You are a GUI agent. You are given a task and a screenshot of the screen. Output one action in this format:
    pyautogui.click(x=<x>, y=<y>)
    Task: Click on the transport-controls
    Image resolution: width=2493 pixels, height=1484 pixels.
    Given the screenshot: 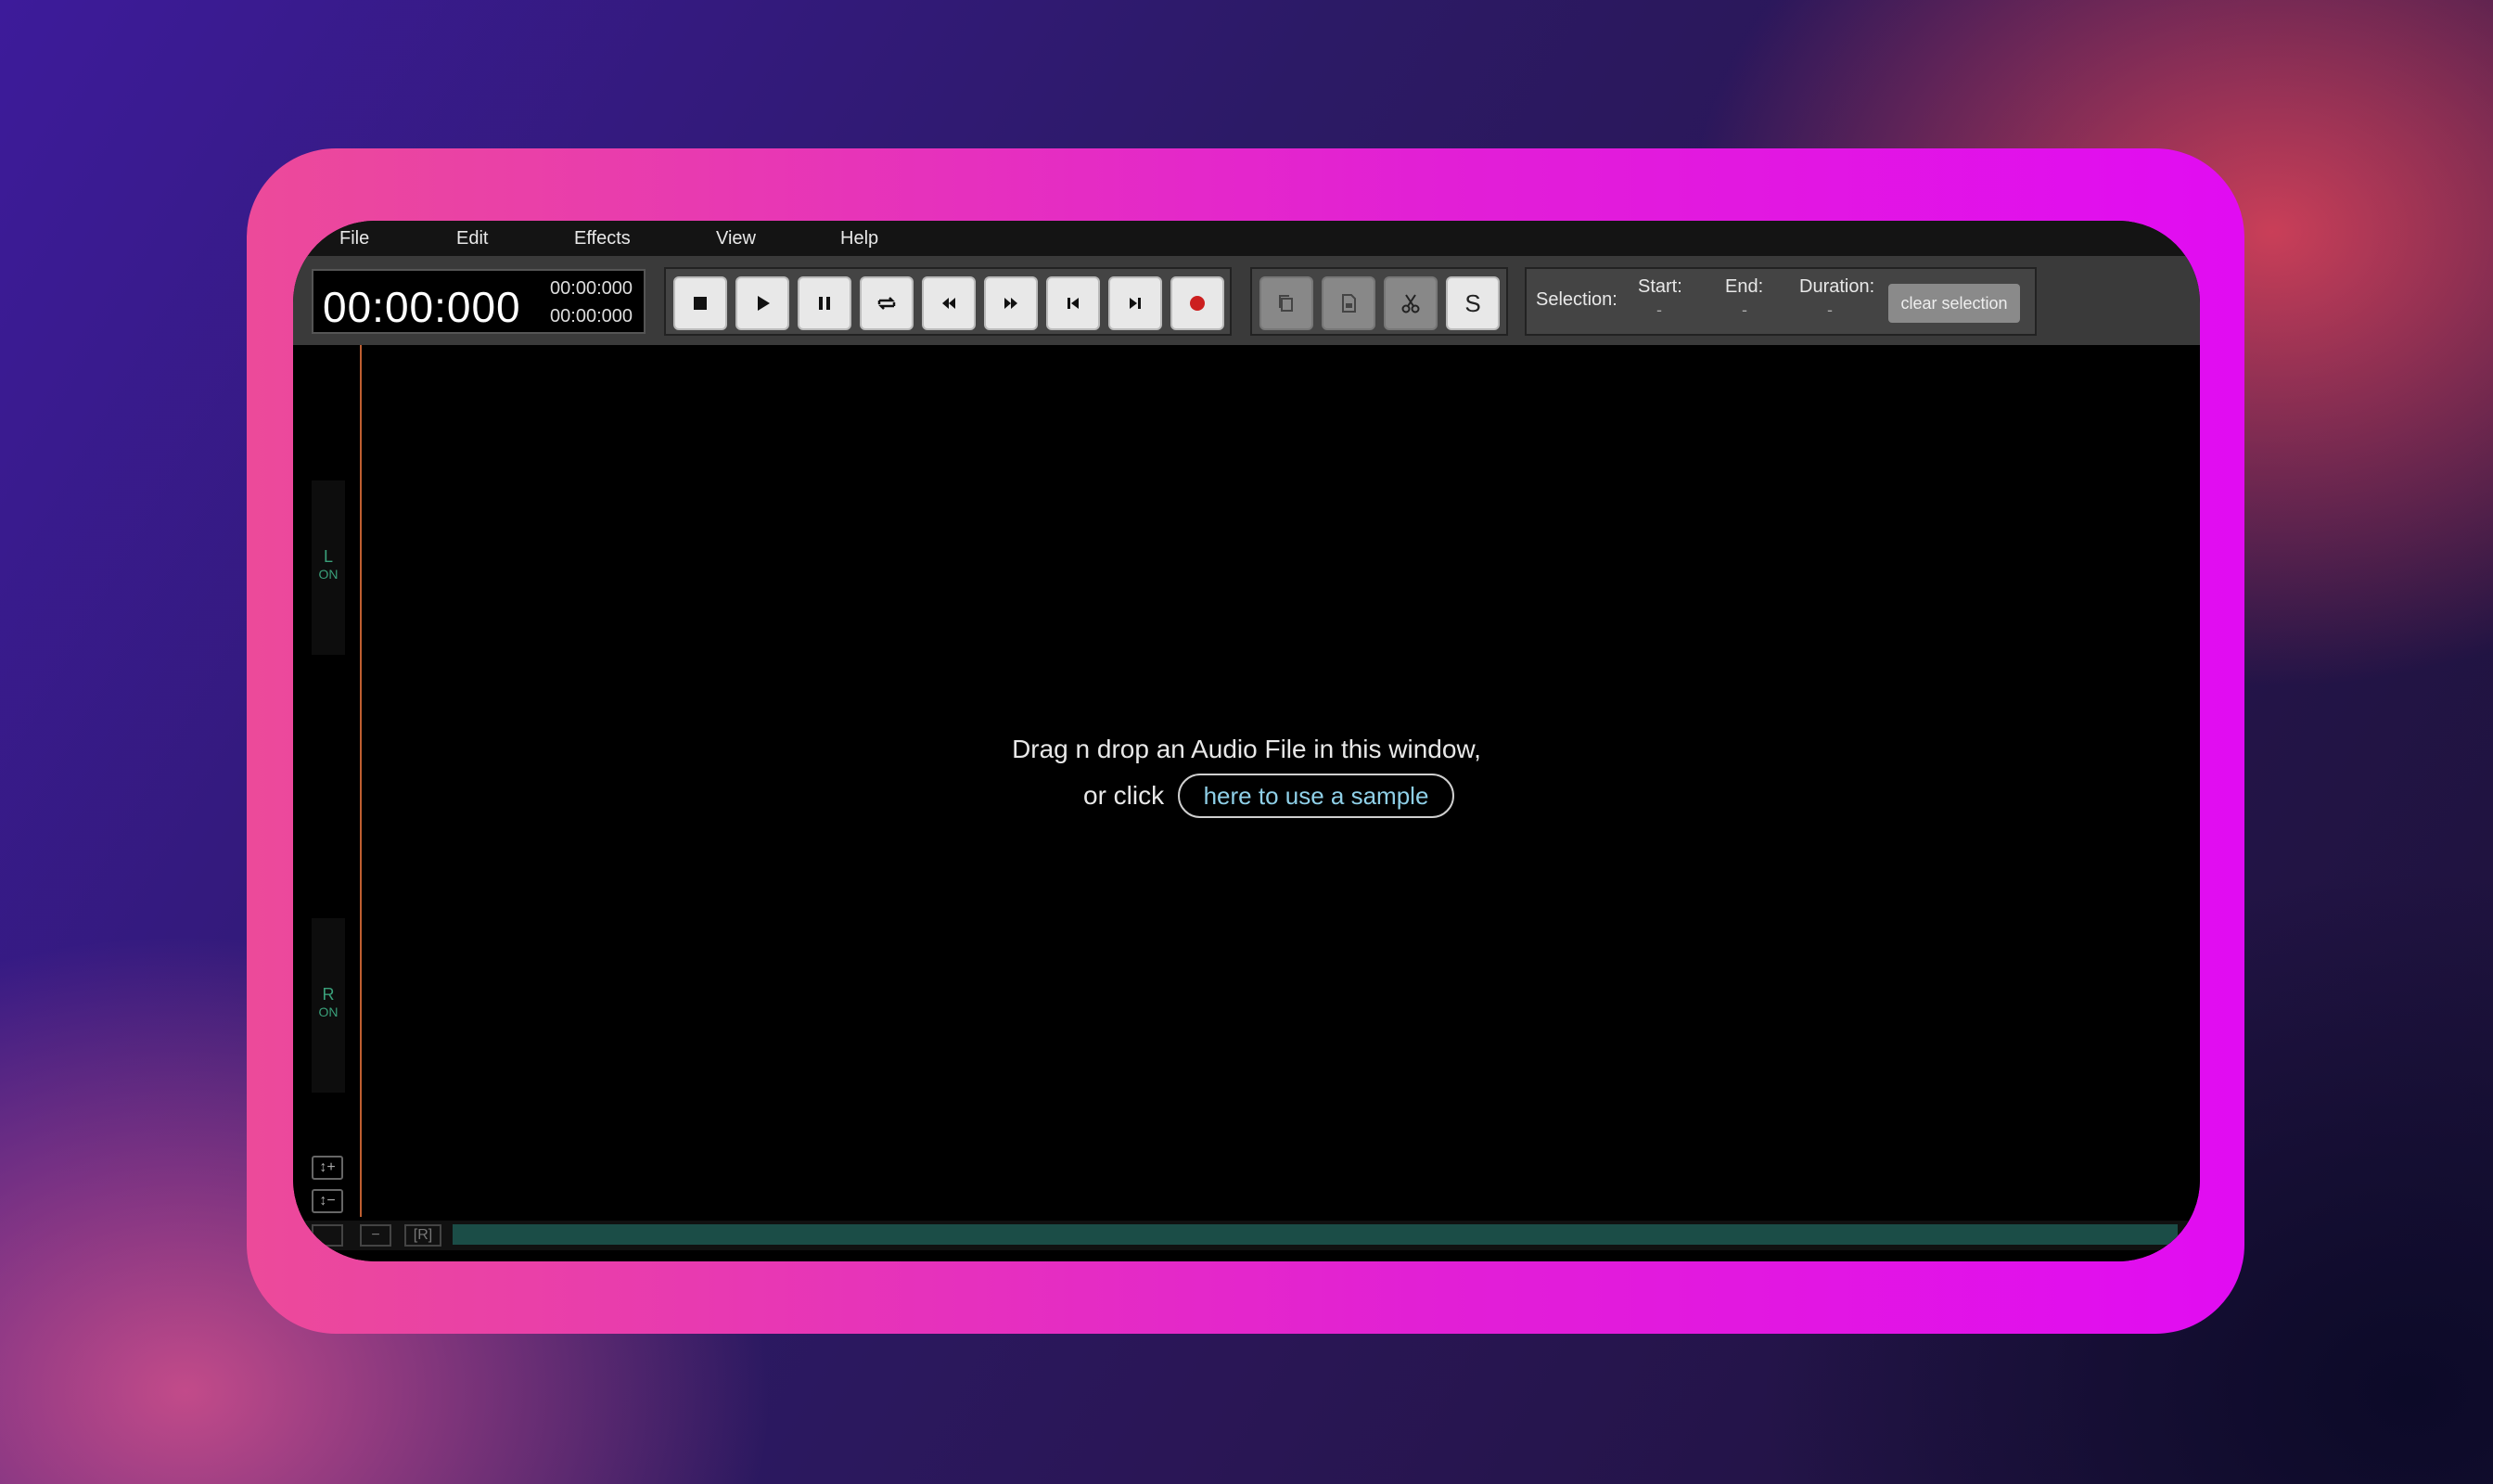 What is the action you would take?
    pyautogui.click(x=948, y=301)
    